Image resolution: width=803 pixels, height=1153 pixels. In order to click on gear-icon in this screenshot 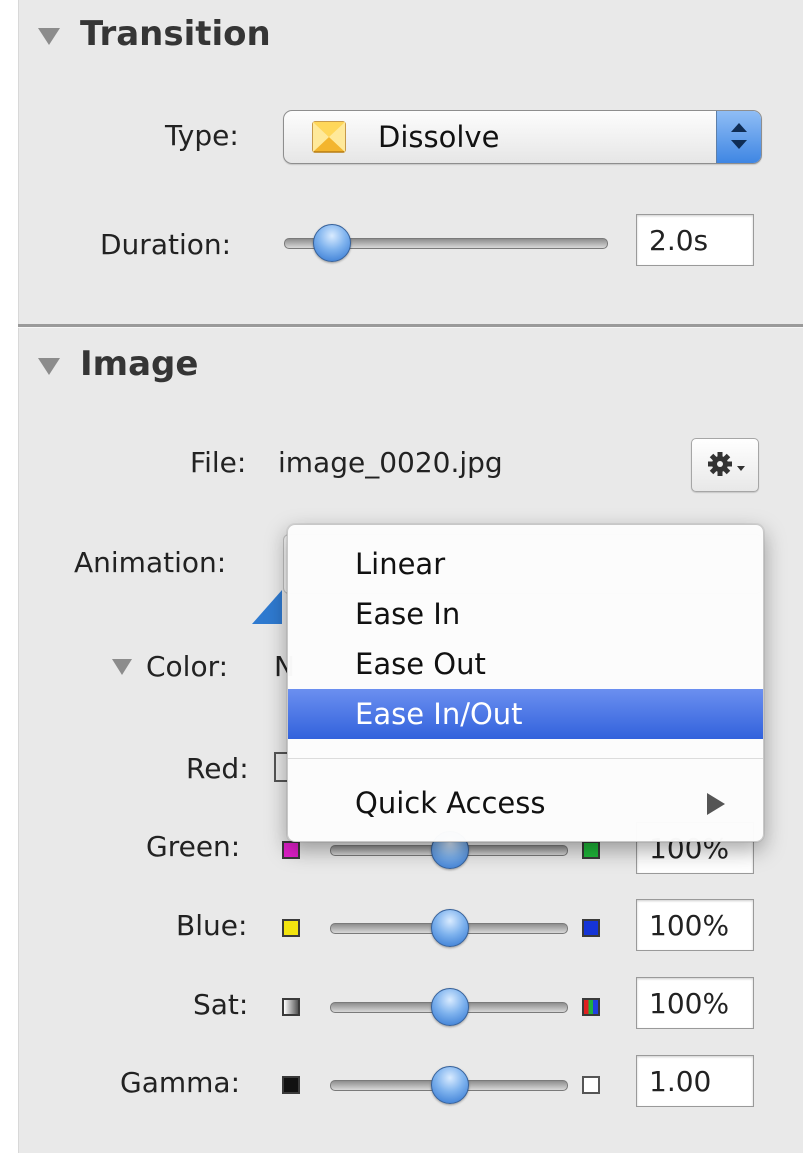, I will do `click(726, 464)`.